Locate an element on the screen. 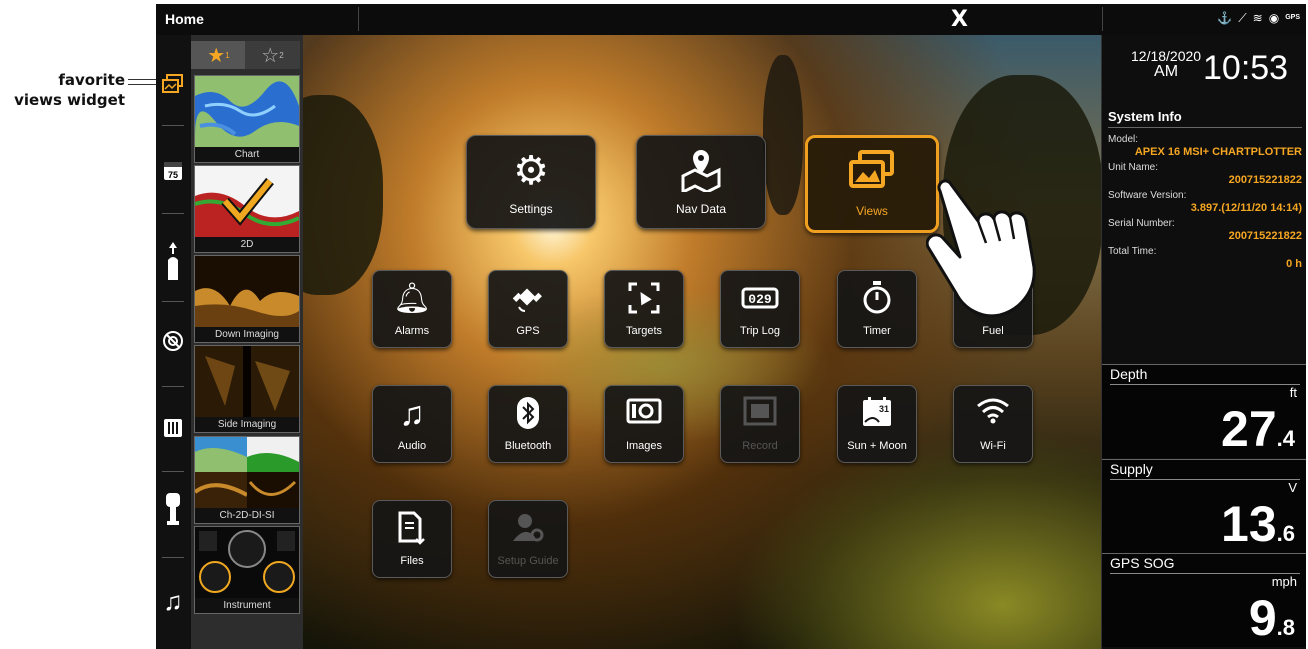 The image size is (1308, 649). depth-gauge: Depth ft 27.4 is located at coordinates (1204, 411).